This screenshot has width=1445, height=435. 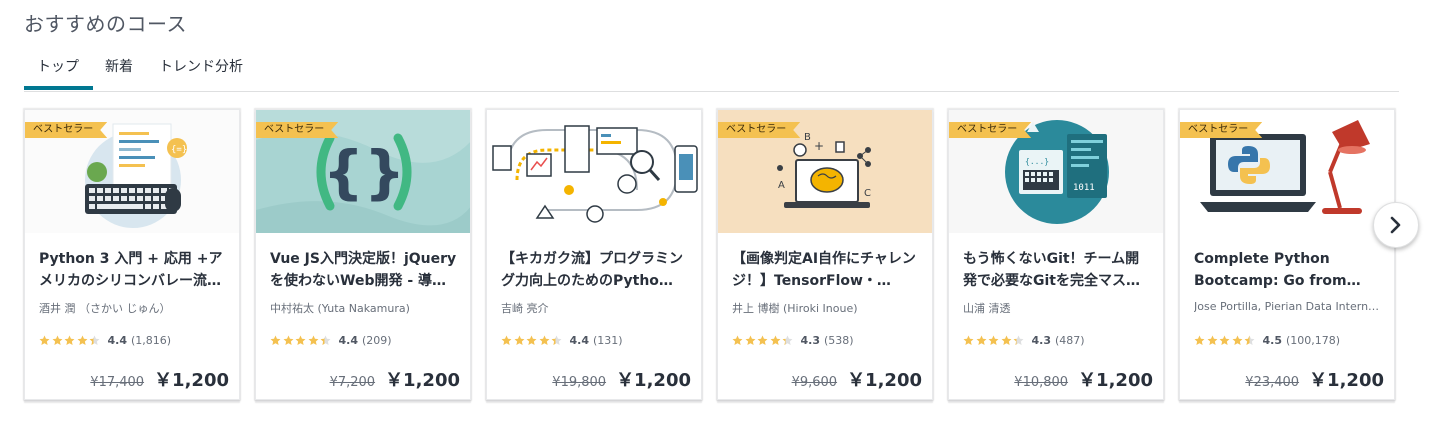 I want to click on rating-row: 4.4 (131), so click(x=562, y=340).